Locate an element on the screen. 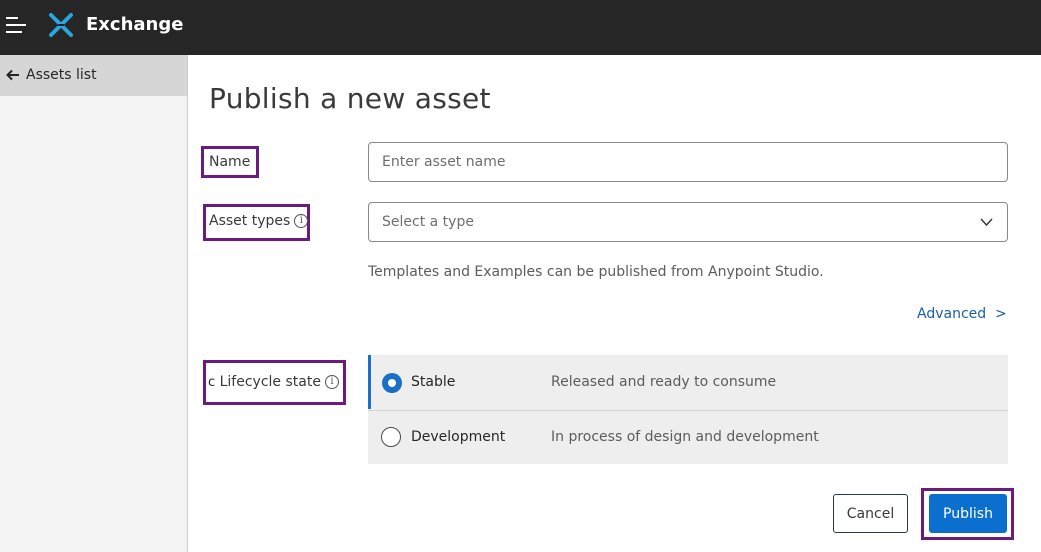 This screenshot has height=552, width=1041. lifecycle-option-name: Development is located at coordinates (458, 437).